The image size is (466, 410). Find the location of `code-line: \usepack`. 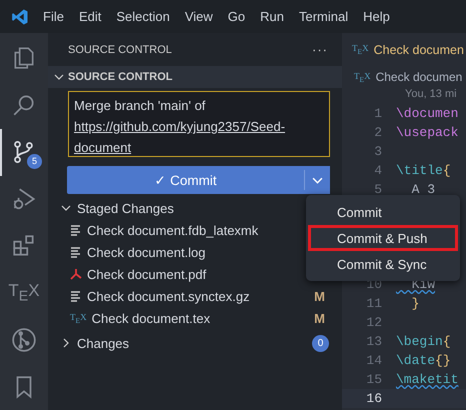

code-line: \usepack is located at coordinates (427, 132).